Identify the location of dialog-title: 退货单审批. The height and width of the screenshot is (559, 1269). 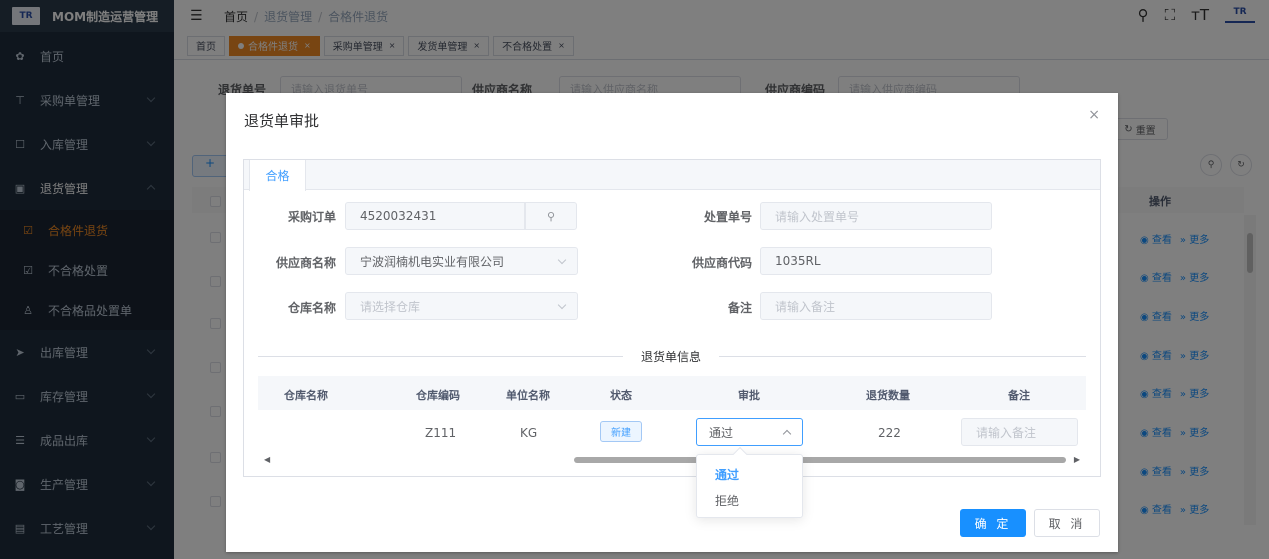
(282, 121).